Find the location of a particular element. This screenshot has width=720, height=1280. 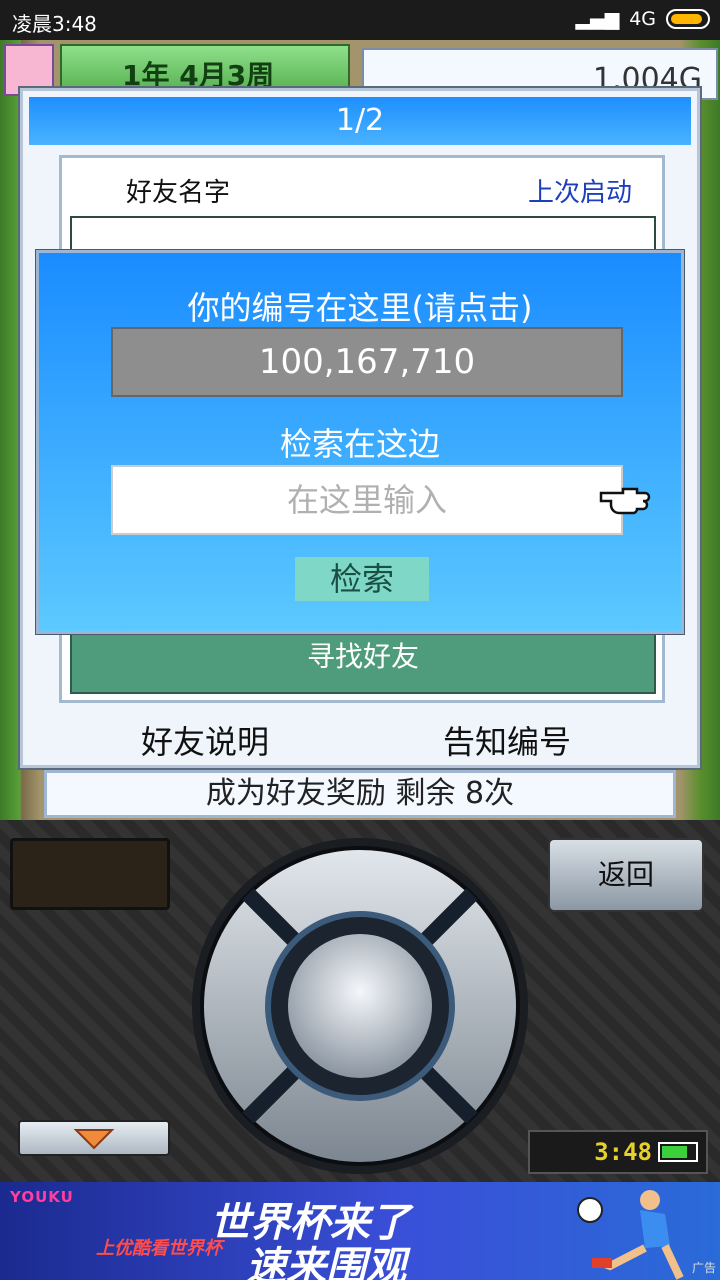

column-header-name: 好友名字 is located at coordinates (178, 193).